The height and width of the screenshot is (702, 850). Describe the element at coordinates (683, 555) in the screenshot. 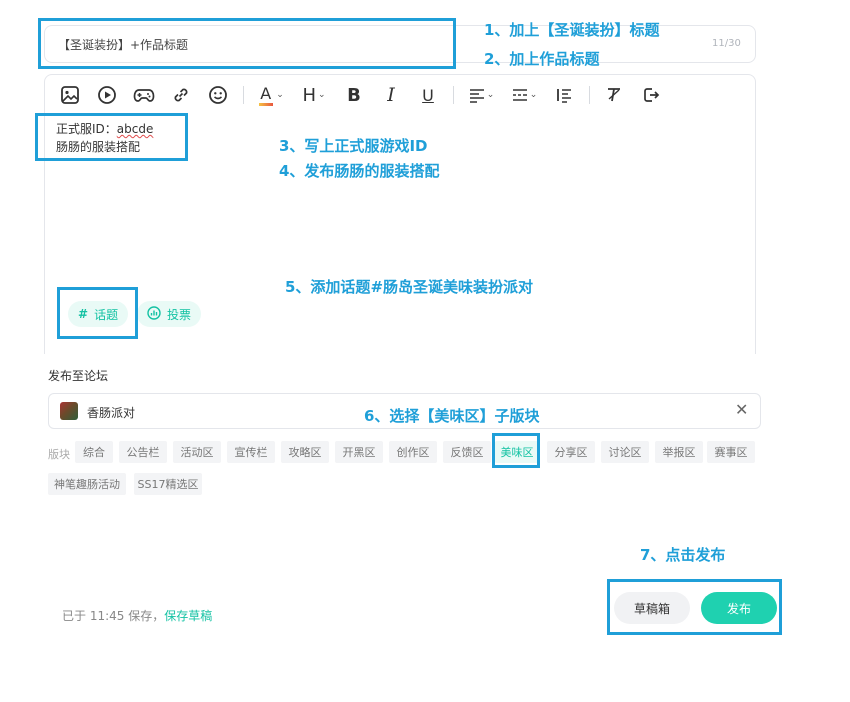

I see `annotation-note-7: 7、点击发布` at that location.